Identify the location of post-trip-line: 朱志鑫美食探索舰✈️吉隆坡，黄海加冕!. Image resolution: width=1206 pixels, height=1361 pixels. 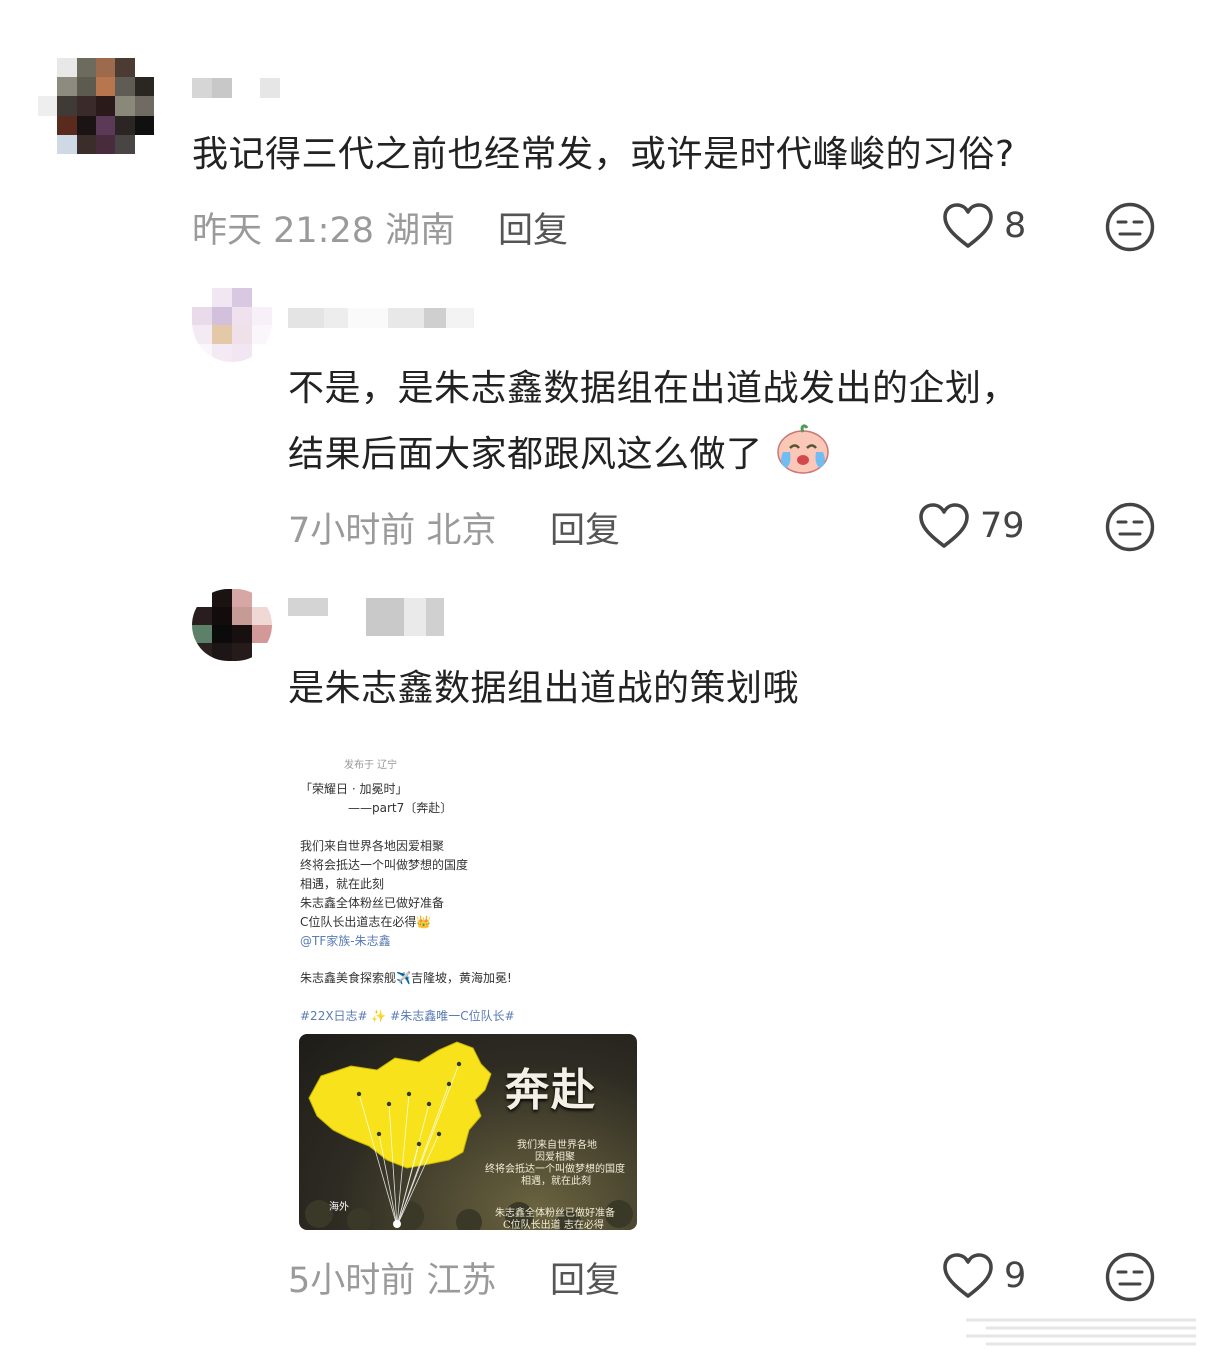
(406, 978).